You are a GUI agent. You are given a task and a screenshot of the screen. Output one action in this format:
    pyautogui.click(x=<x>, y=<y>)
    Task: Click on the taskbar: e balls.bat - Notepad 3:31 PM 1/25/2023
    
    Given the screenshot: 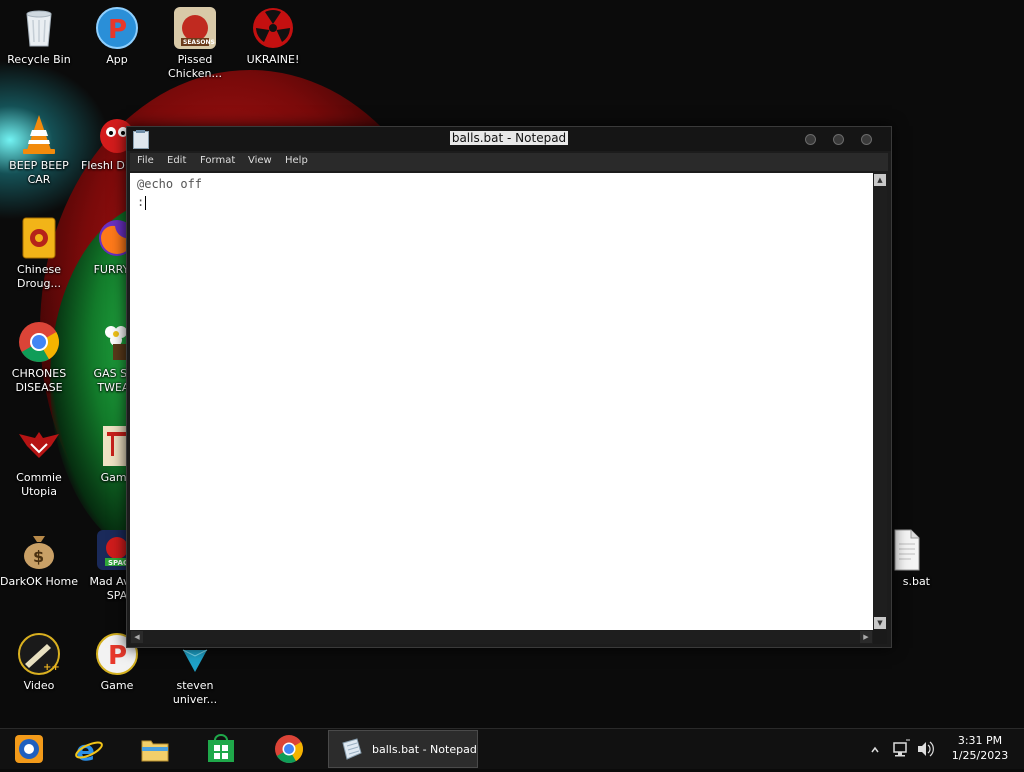 What is the action you would take?
    pyautogui.click(x=512, y=748)
    